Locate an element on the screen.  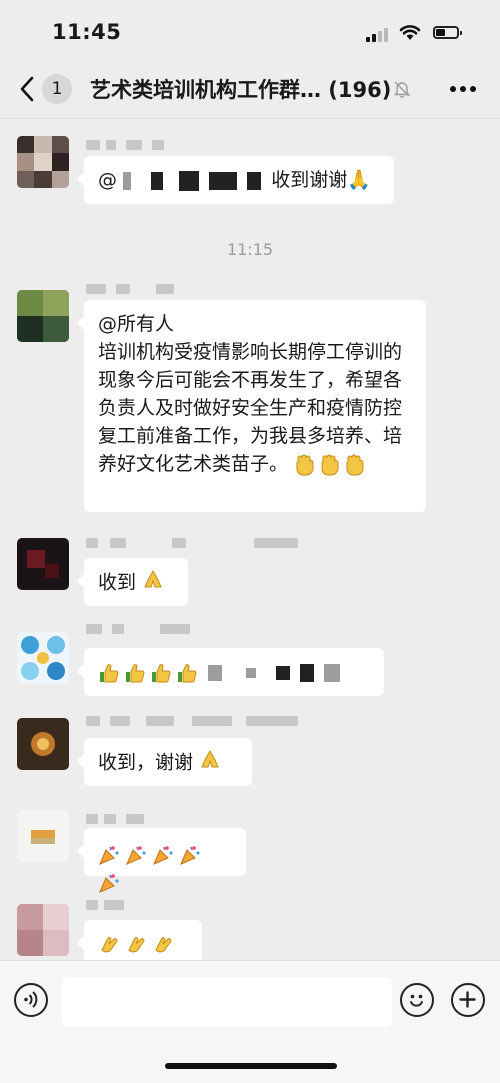
message-bubble: @ 收到谢谢🙏 is located at coordinates (235, 180).